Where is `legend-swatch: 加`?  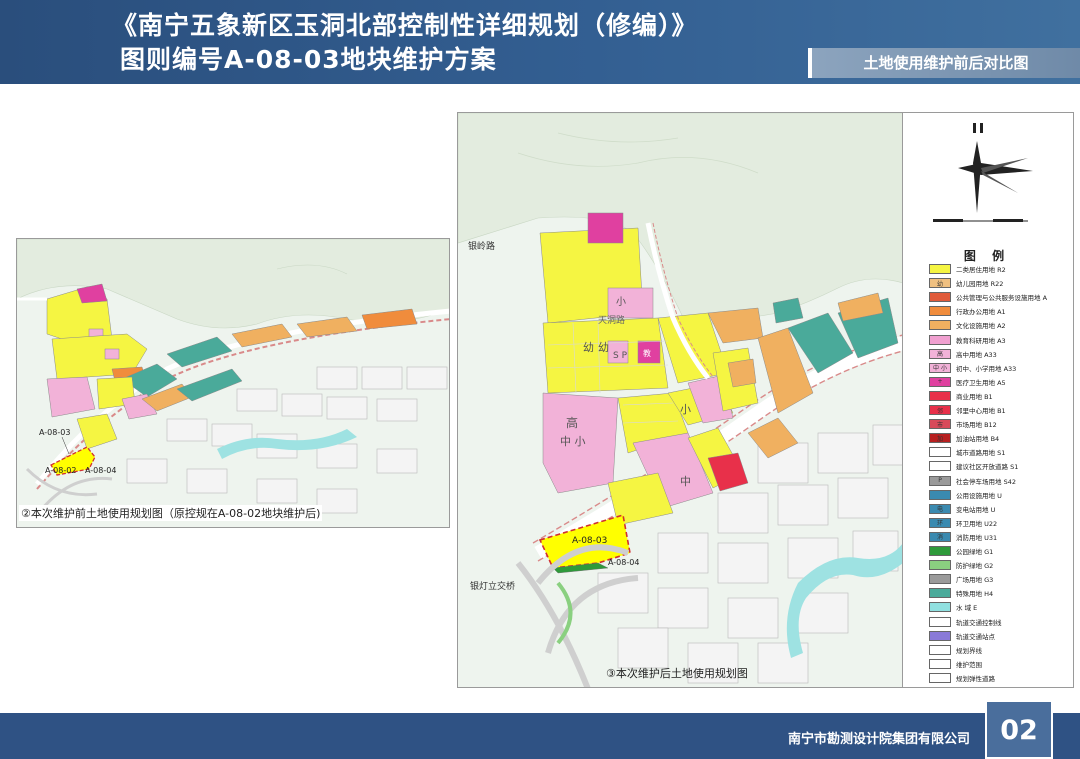 legend-swatch: 加 is located at coordinates (940, 438).